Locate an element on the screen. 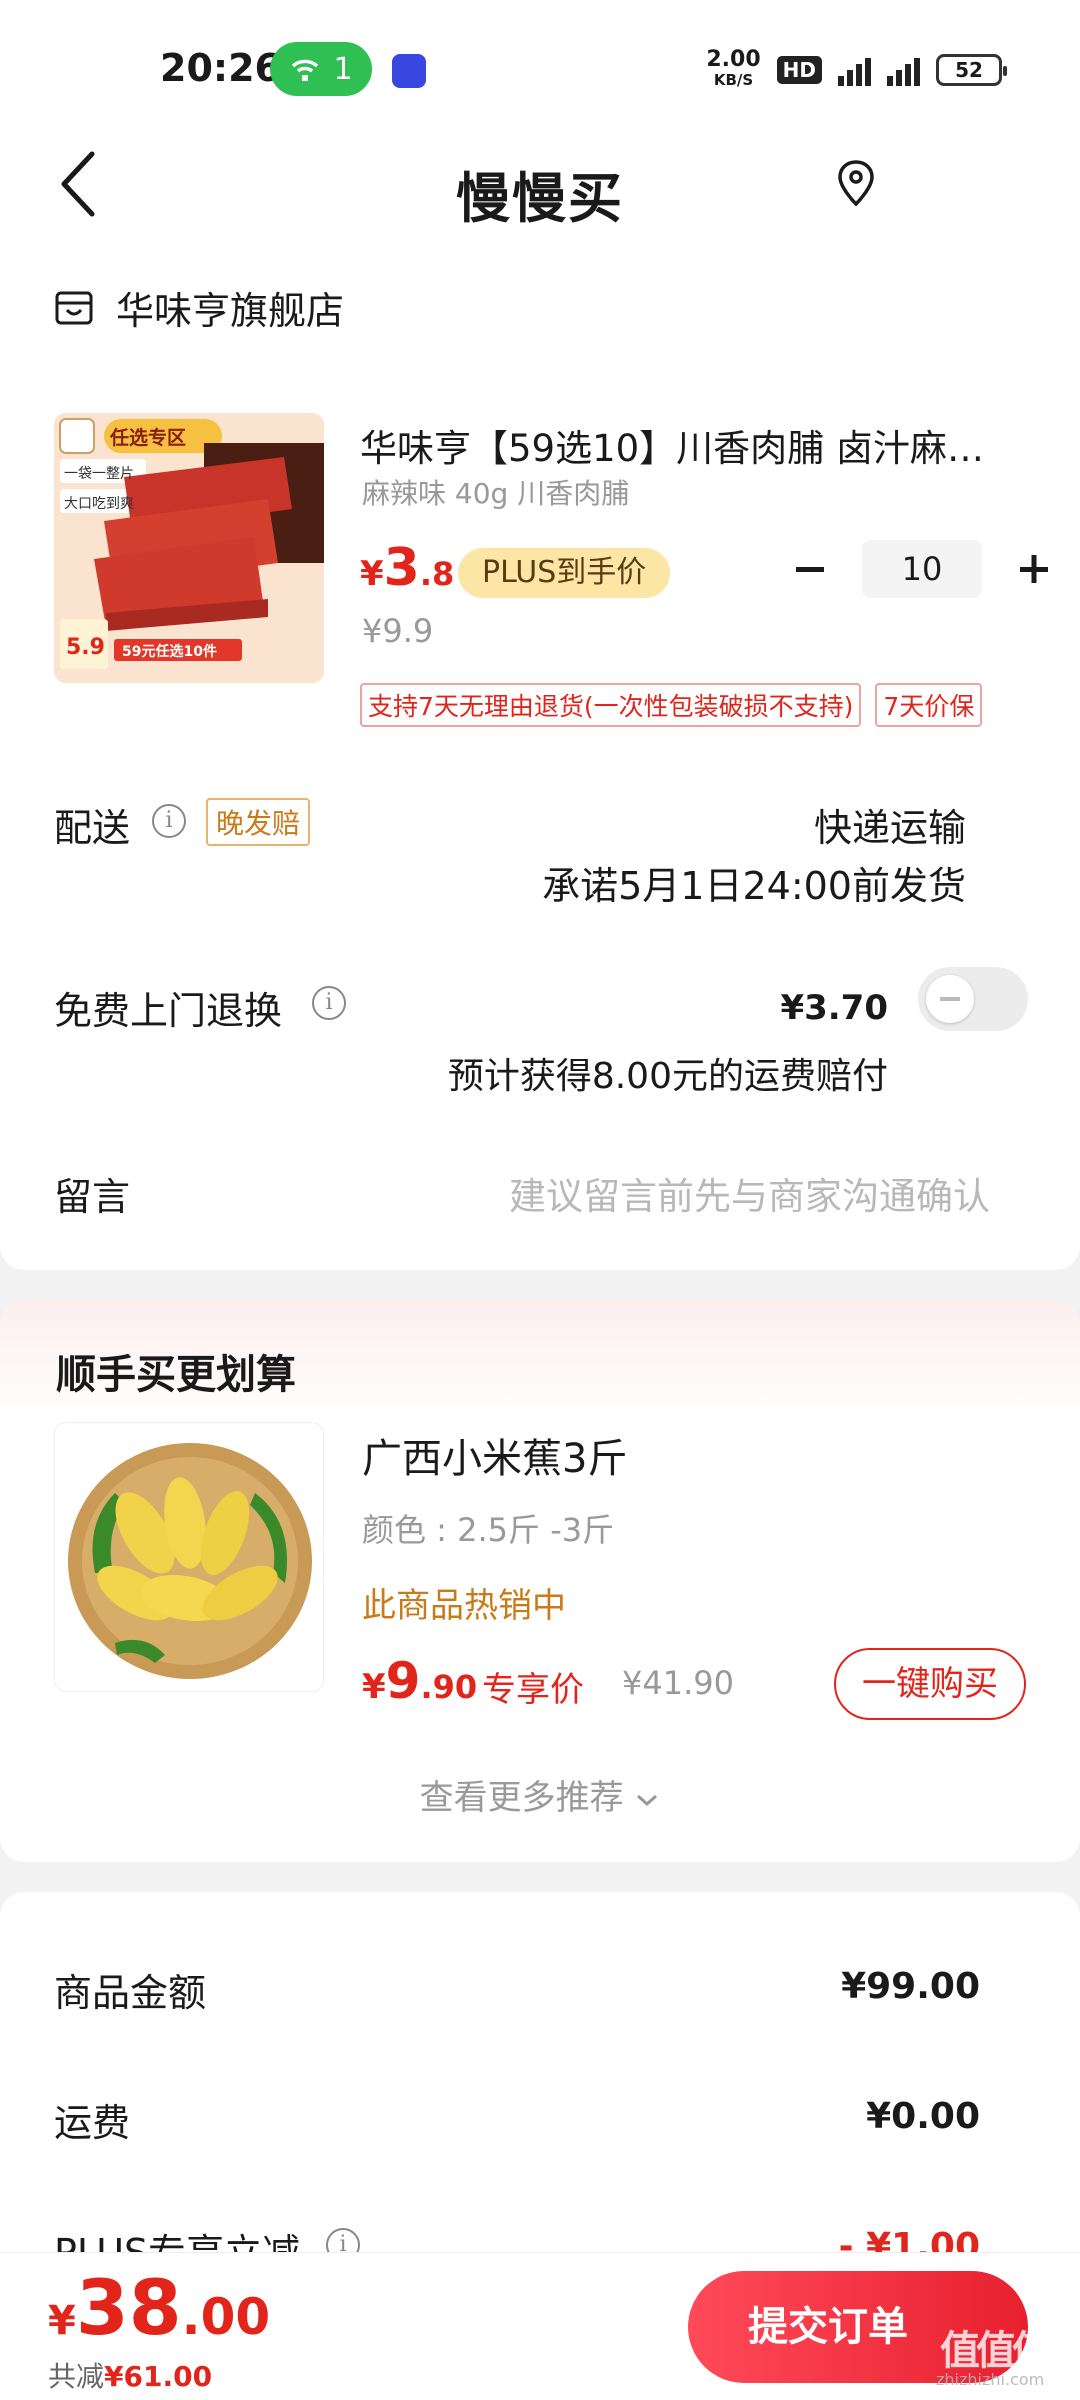 The width and height of the screenshot is (1080, 2400). price-decimal: .8 is located at coordinates (437, 574).